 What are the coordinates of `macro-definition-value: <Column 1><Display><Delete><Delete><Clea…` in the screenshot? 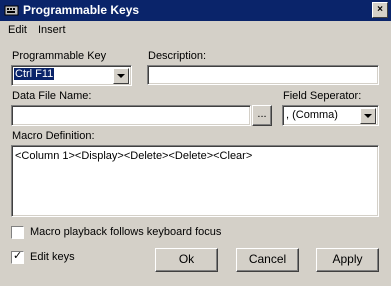 It's located at (134, 156).